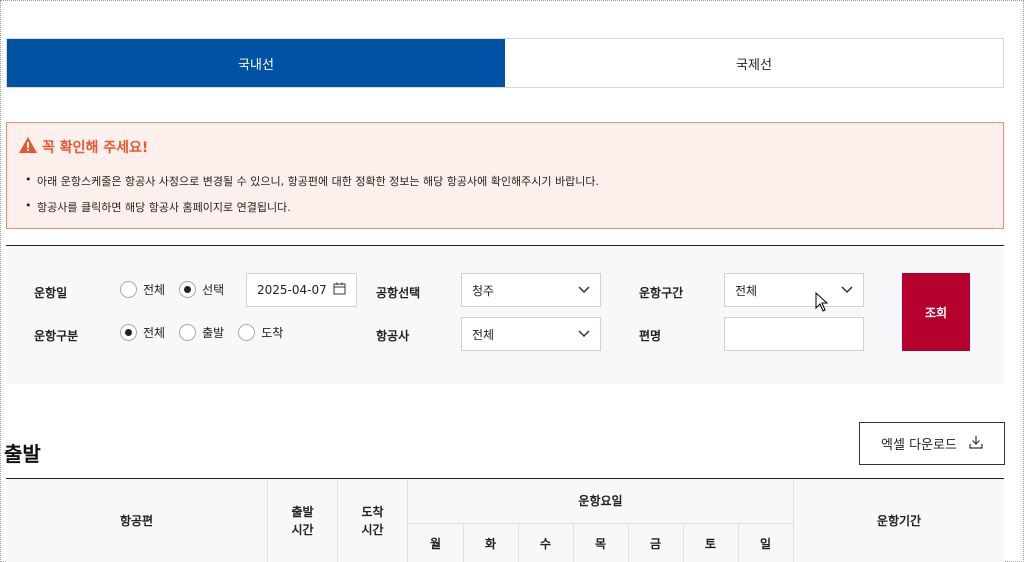 The height and width of the screenshot is (562, 1024). I want to click on route-value: 전체, so click(746, 290).